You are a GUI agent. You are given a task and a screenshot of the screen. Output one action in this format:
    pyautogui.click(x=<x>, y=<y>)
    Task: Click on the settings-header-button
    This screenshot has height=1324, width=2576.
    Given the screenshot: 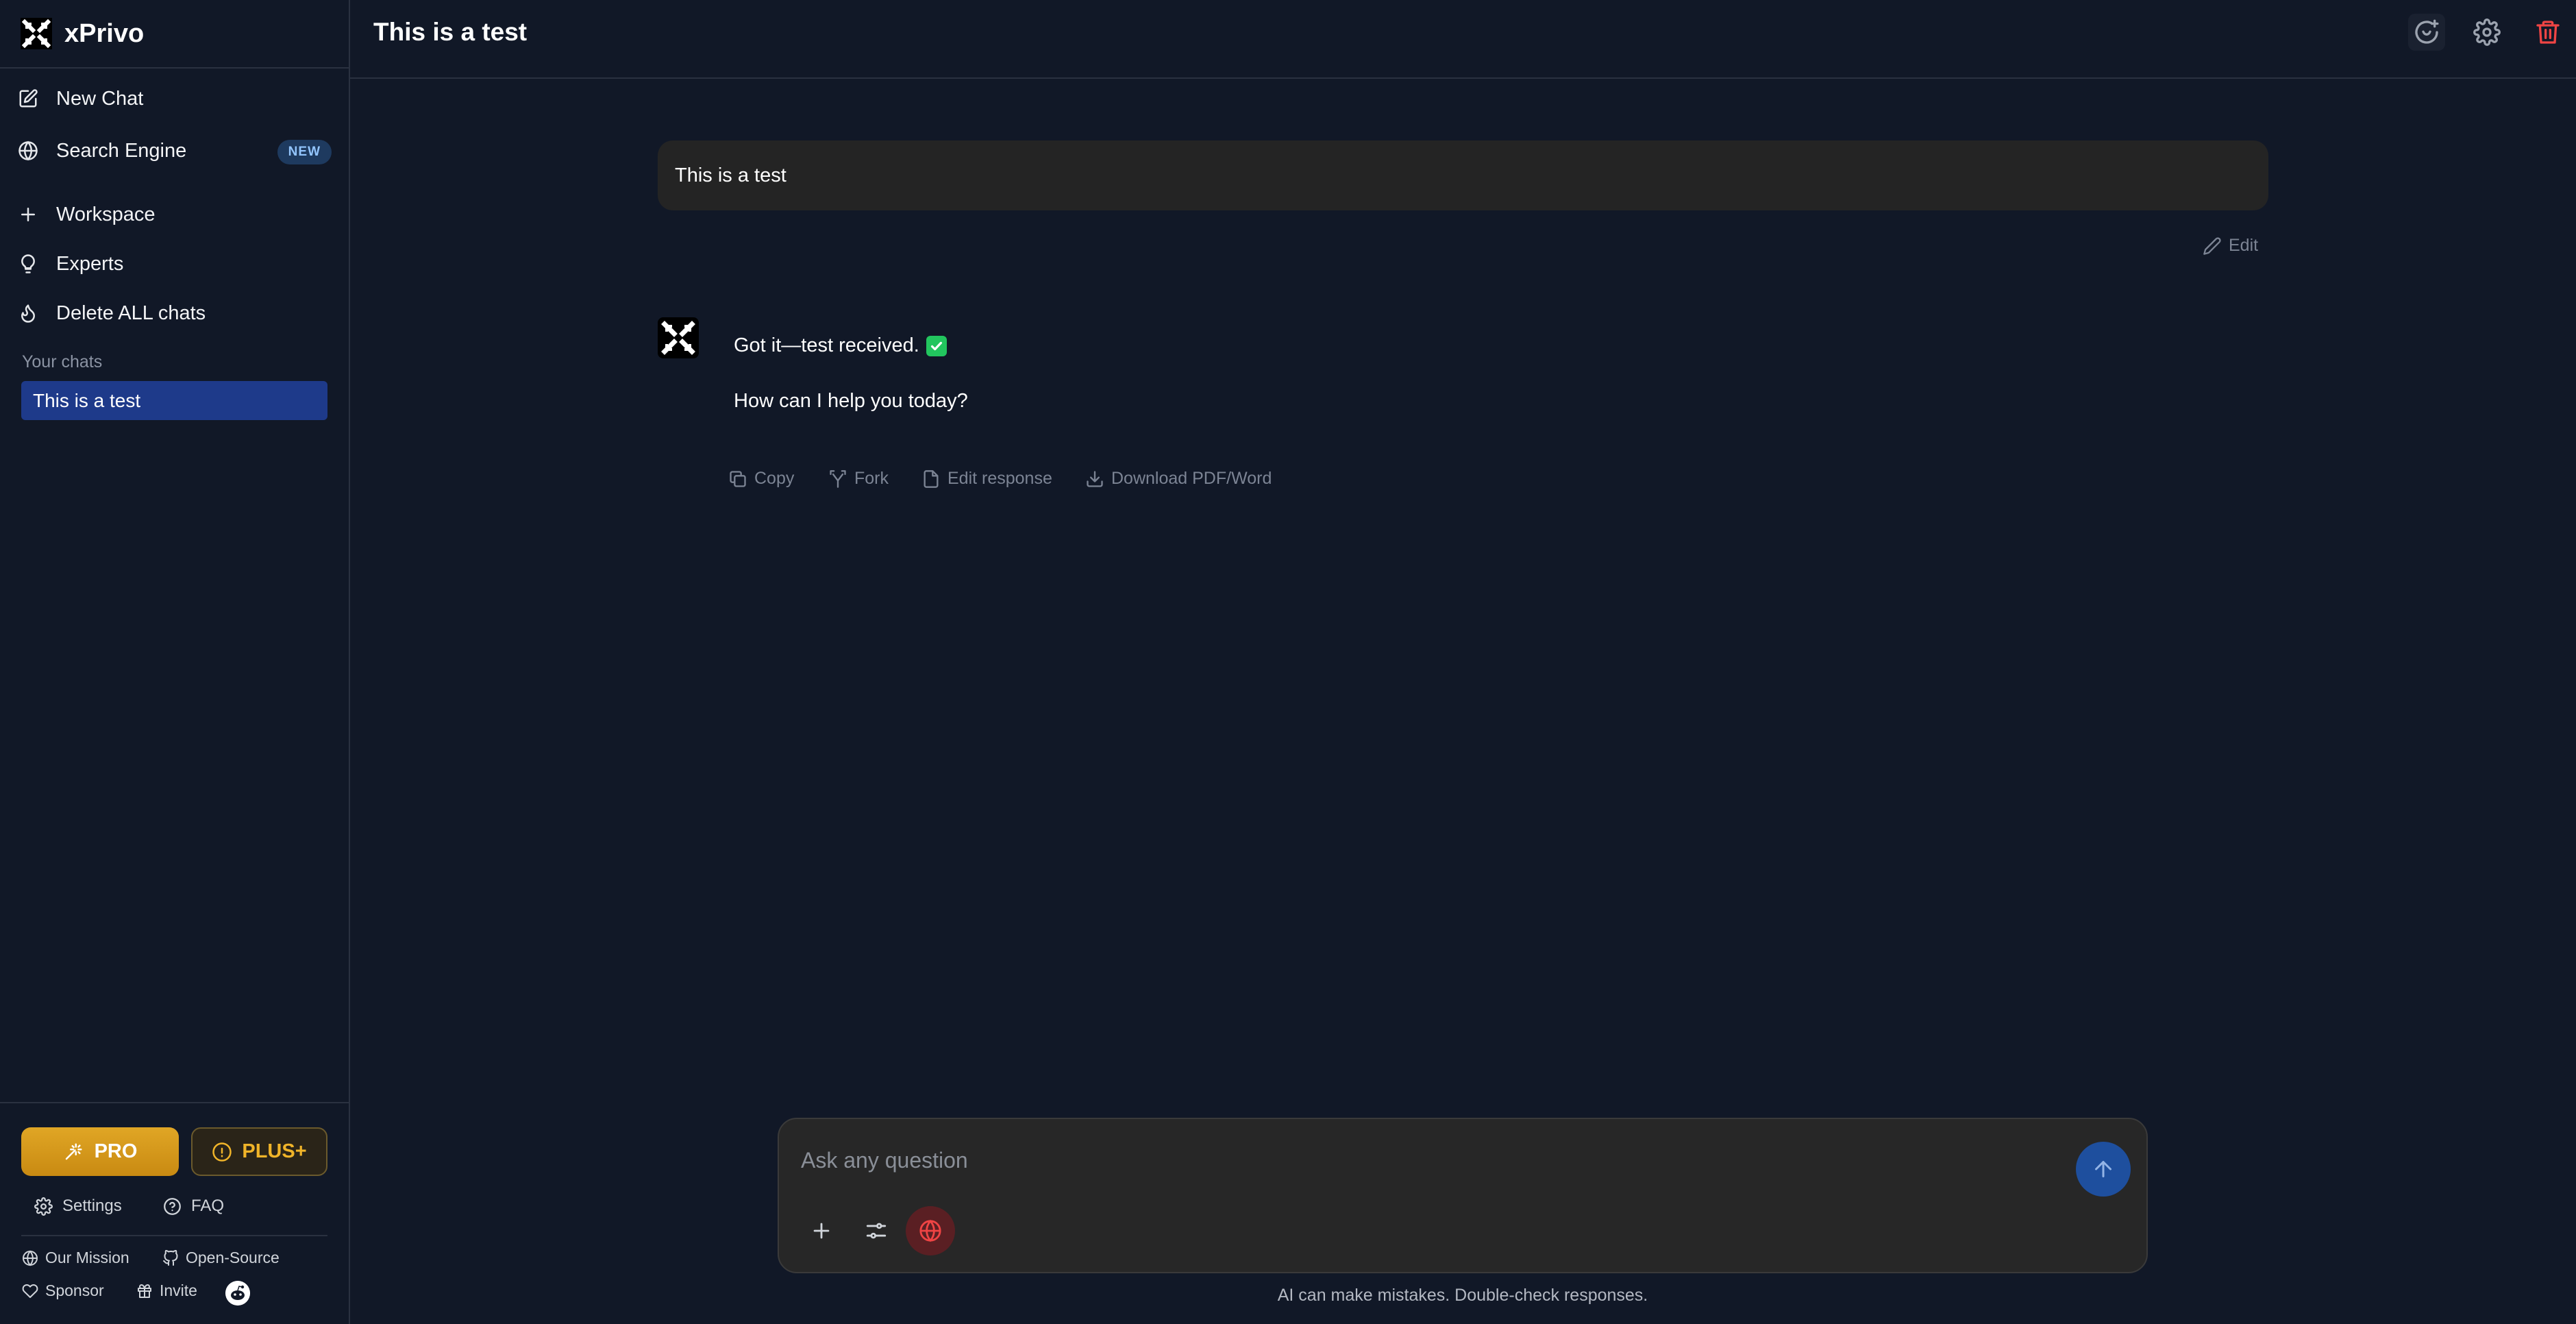 What is the action you would take?
    pyautogui.click(x=2486, y=32)
    